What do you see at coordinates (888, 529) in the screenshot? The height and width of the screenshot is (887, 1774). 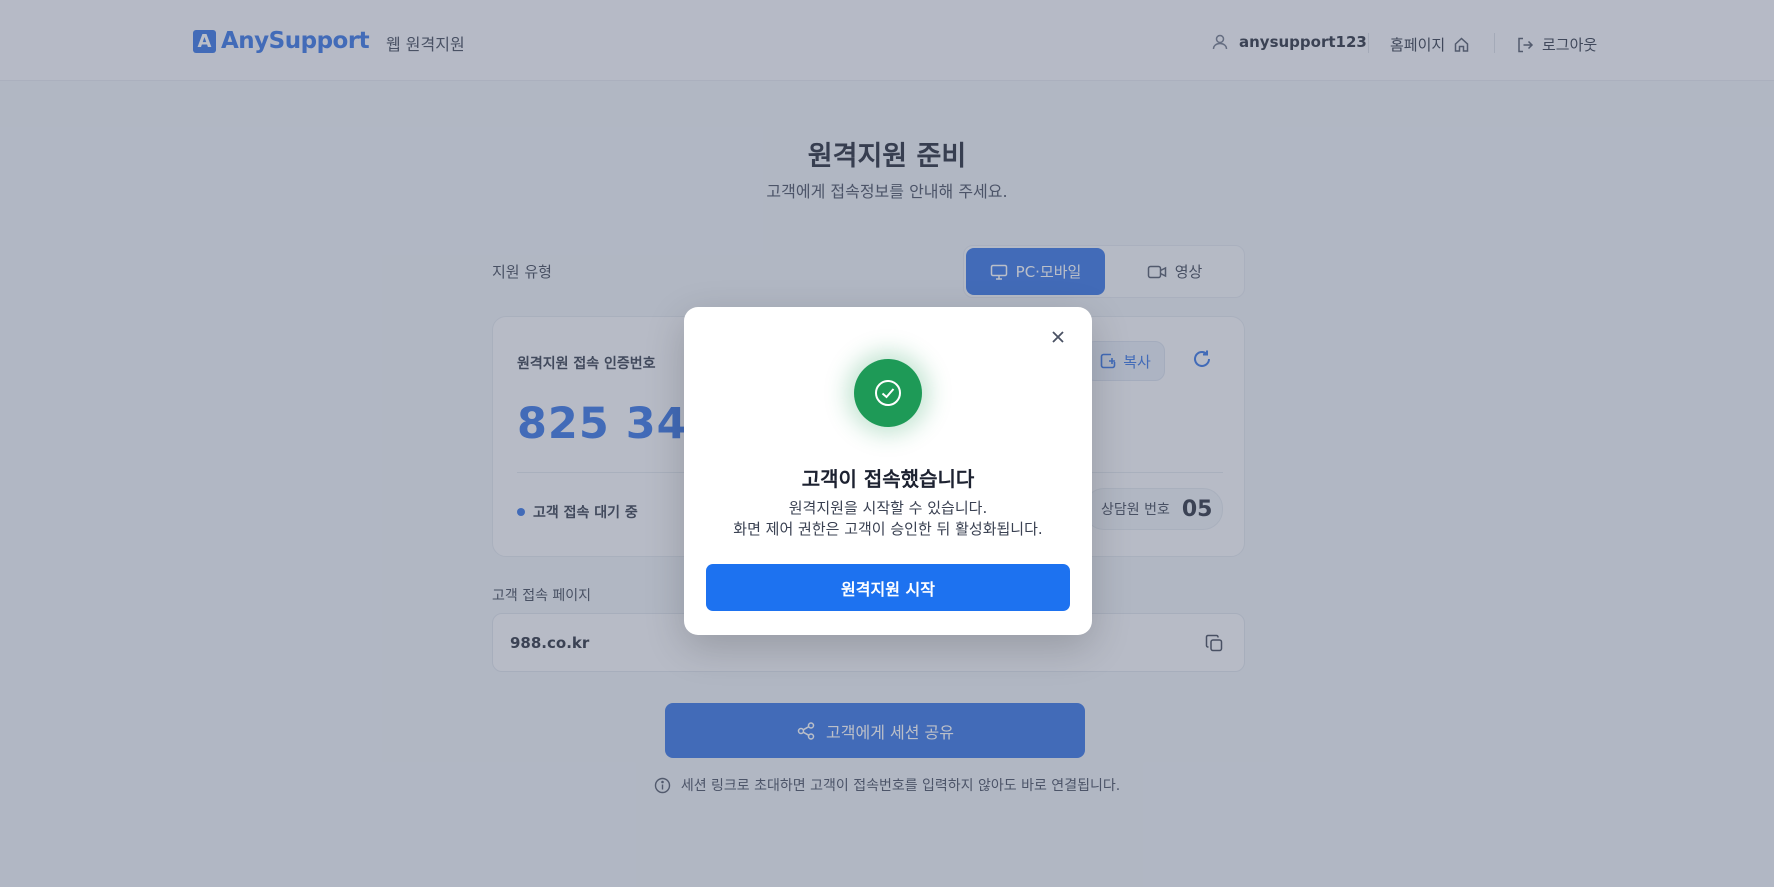 I see `dialog-message-line2: 화면 제어 권한은 고객이 승인한 뒤 활성화됩니다.` at bounding box center [888, 529].